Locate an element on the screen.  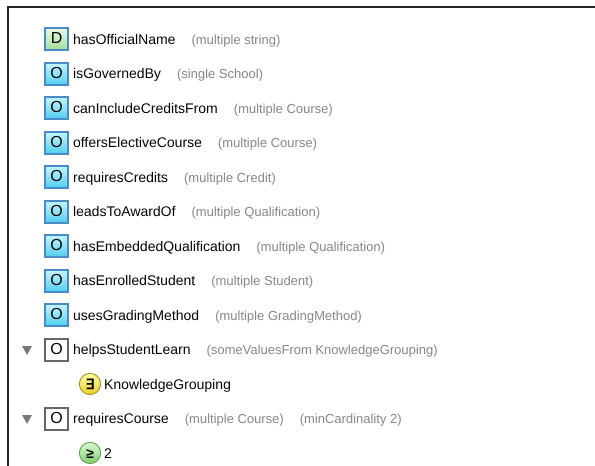
property-detail: (single School) is located at coordinates (219, 74).